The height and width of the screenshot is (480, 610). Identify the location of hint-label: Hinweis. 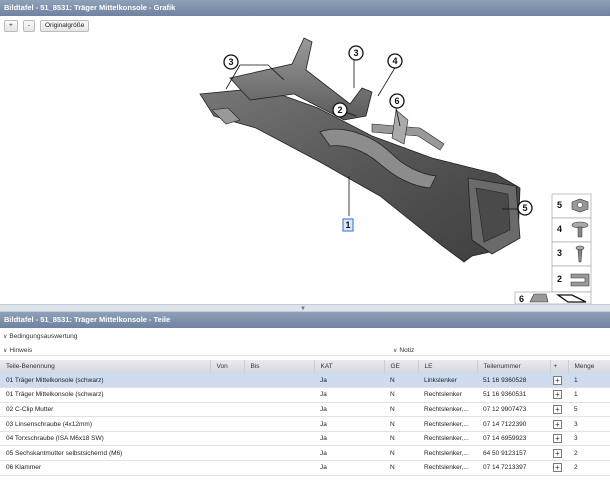
(21, 350).